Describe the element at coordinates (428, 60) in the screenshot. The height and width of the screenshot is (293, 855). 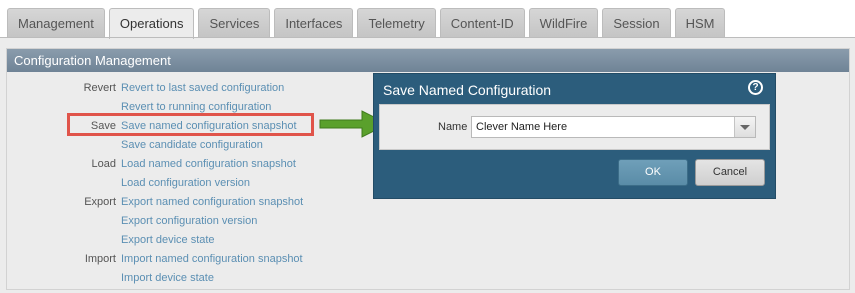
I see `panel-title: Configuration Management` at that location.